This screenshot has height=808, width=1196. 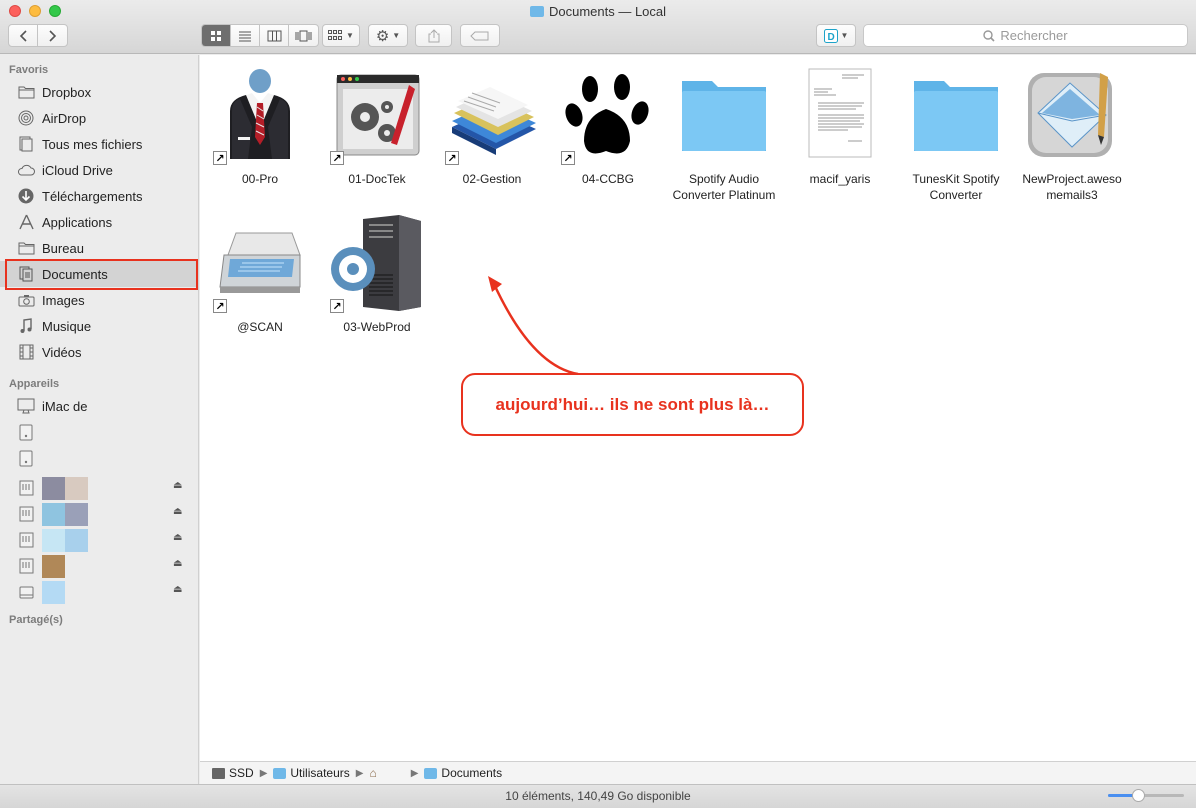 I want to click on file-item-00-pro: ↗ 00-Pro, so click(x=260, y=127).